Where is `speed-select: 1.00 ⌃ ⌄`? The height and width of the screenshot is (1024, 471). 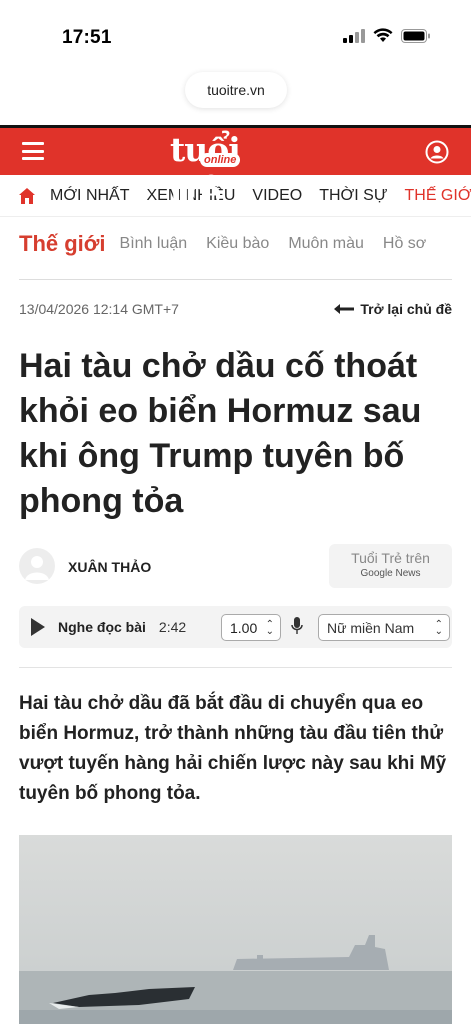 speed-select: 1.00 ⌃ ⌄ is located at coordinates (251, 627).